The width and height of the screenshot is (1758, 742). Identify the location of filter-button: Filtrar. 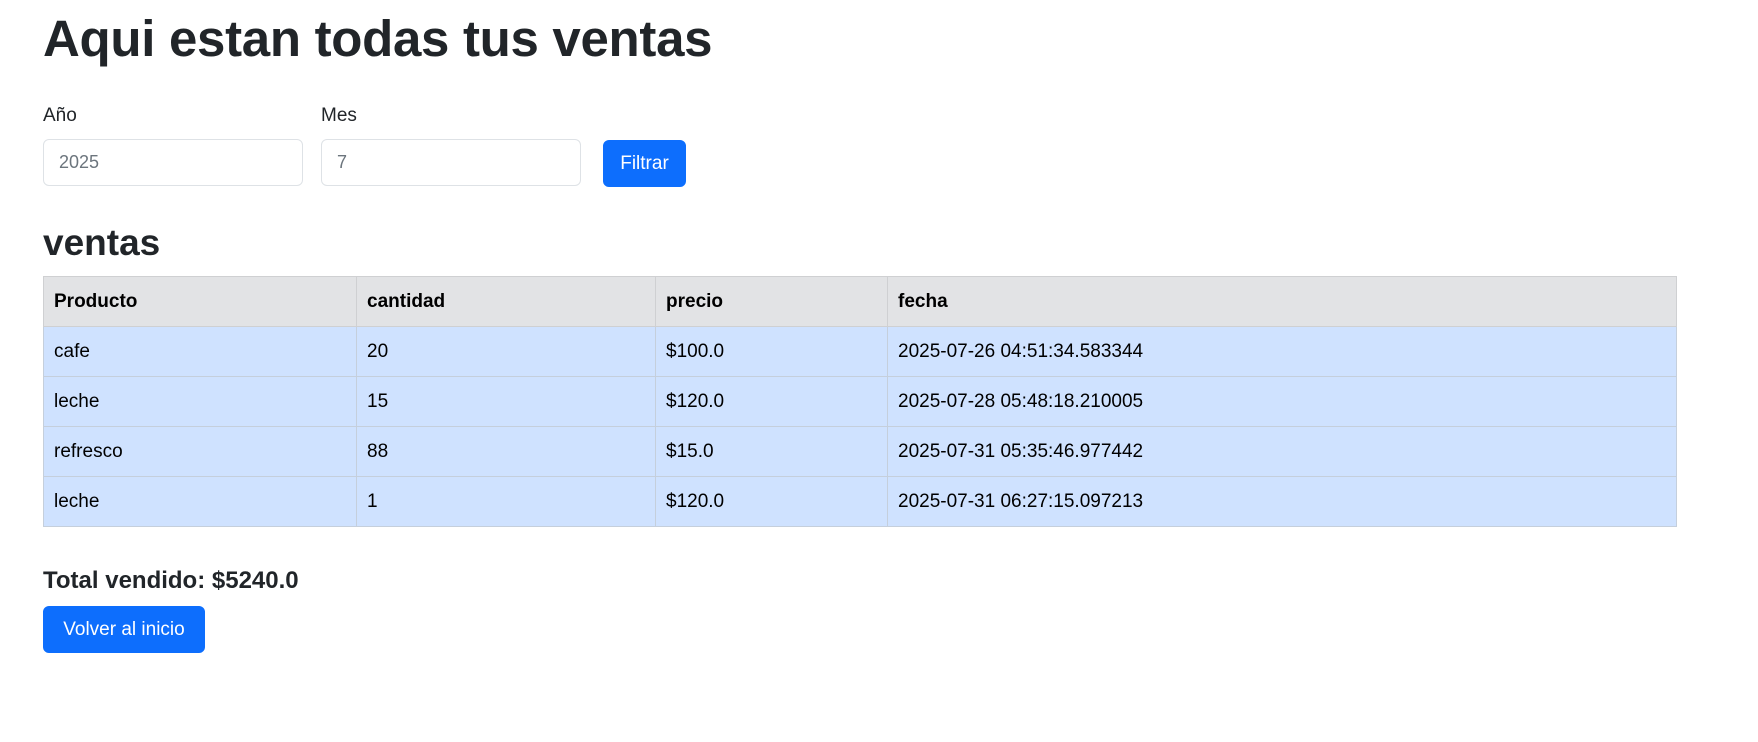
(644, 163).